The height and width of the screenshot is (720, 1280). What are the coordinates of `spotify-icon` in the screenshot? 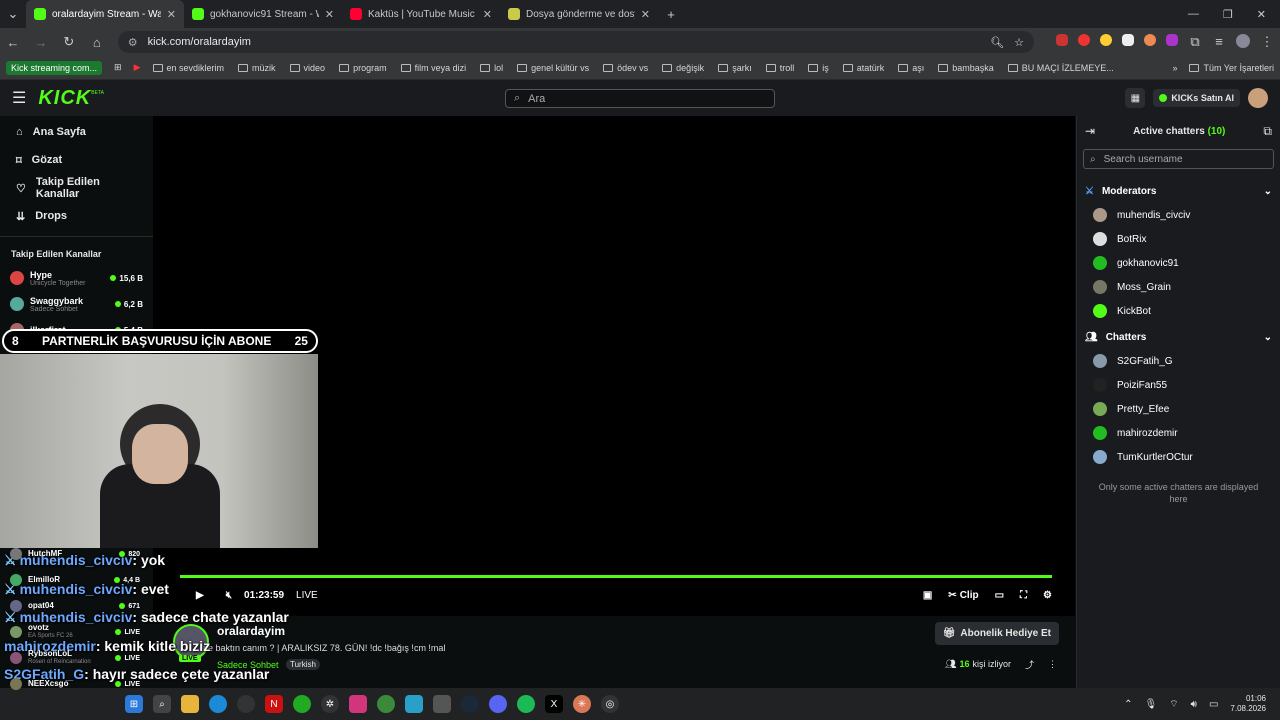 It's located at (526, 704).